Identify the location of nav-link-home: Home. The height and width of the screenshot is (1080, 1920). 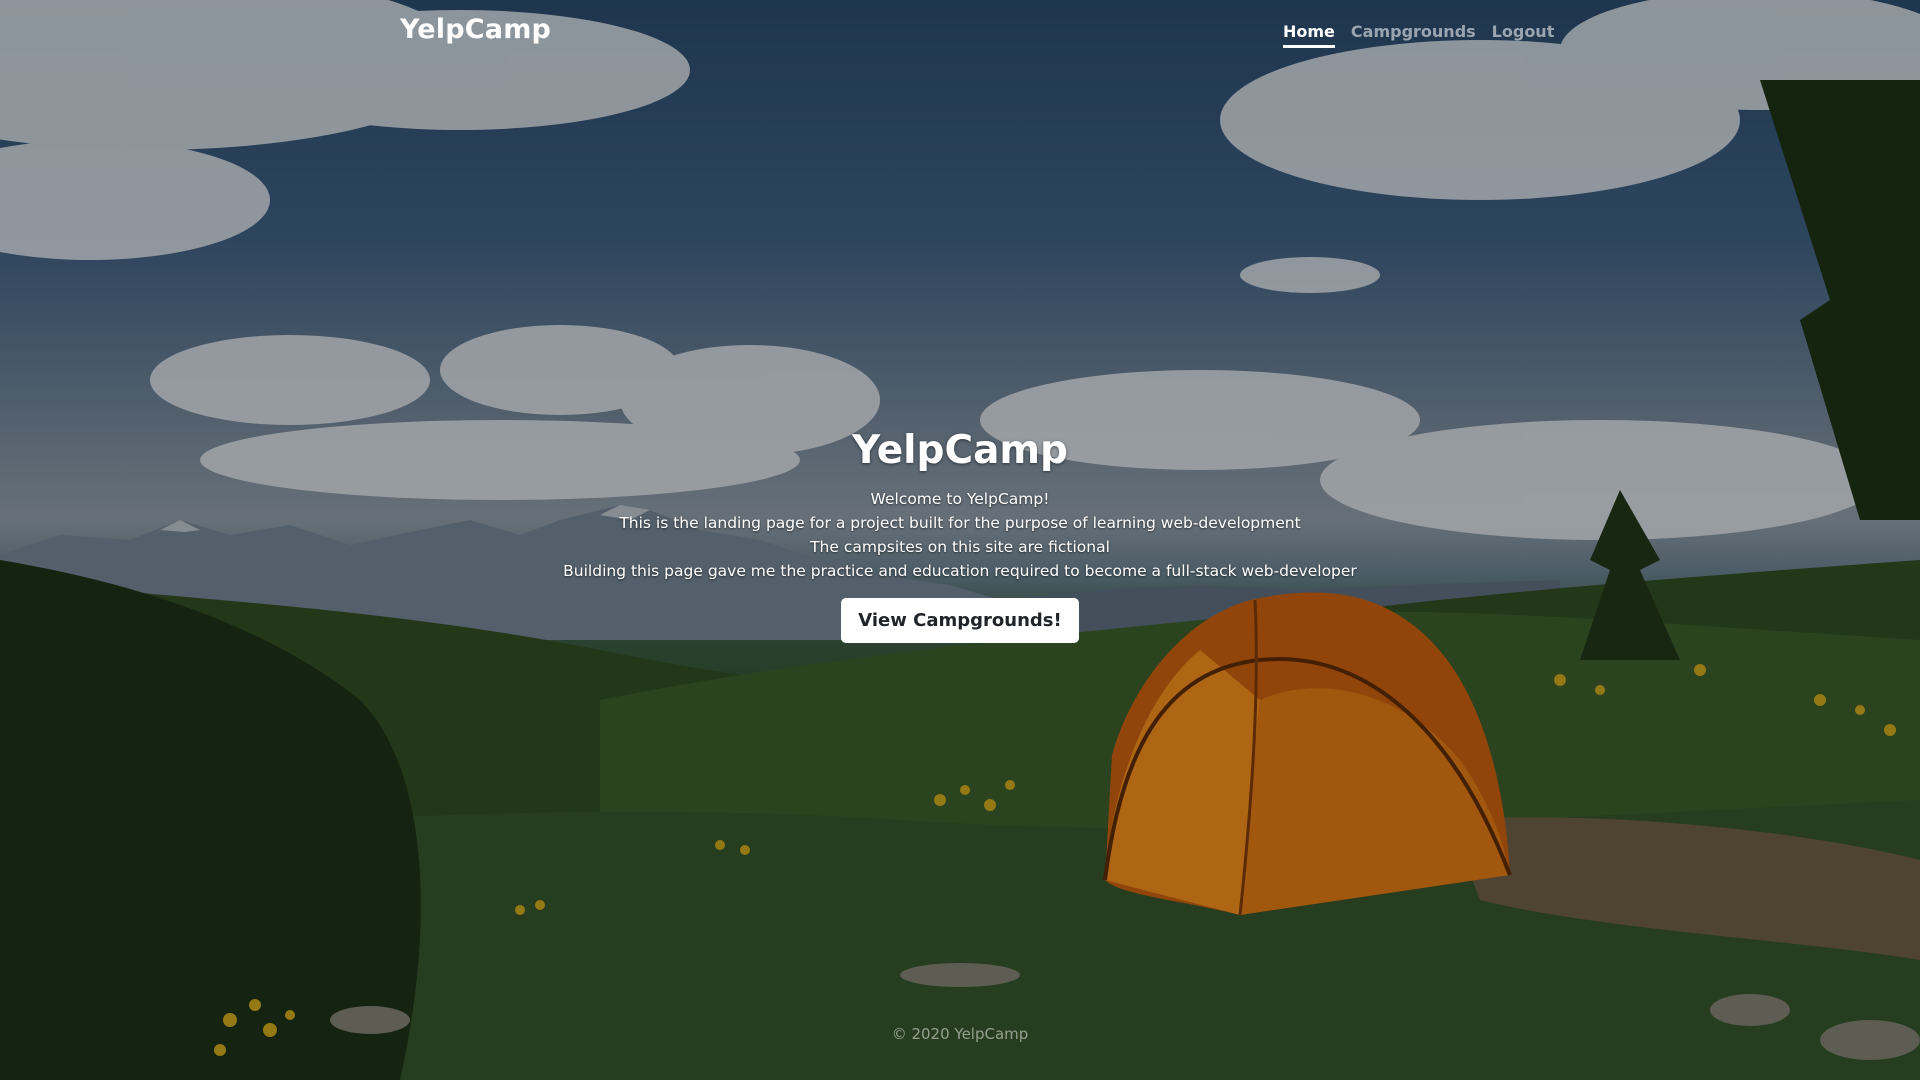
(1309, 35).